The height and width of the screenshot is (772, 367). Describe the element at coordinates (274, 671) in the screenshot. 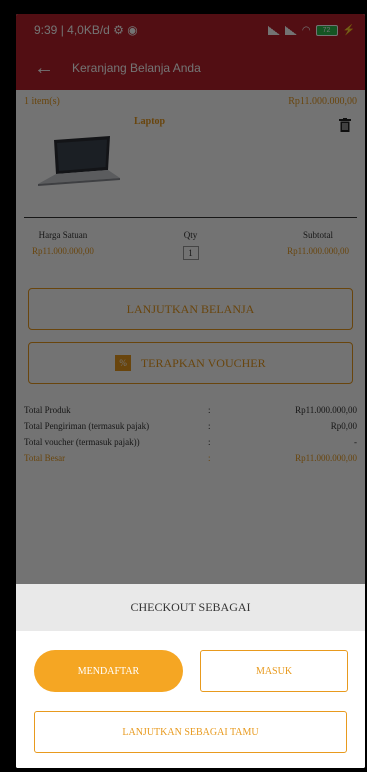

I see `login-button: MASUK` at that location.